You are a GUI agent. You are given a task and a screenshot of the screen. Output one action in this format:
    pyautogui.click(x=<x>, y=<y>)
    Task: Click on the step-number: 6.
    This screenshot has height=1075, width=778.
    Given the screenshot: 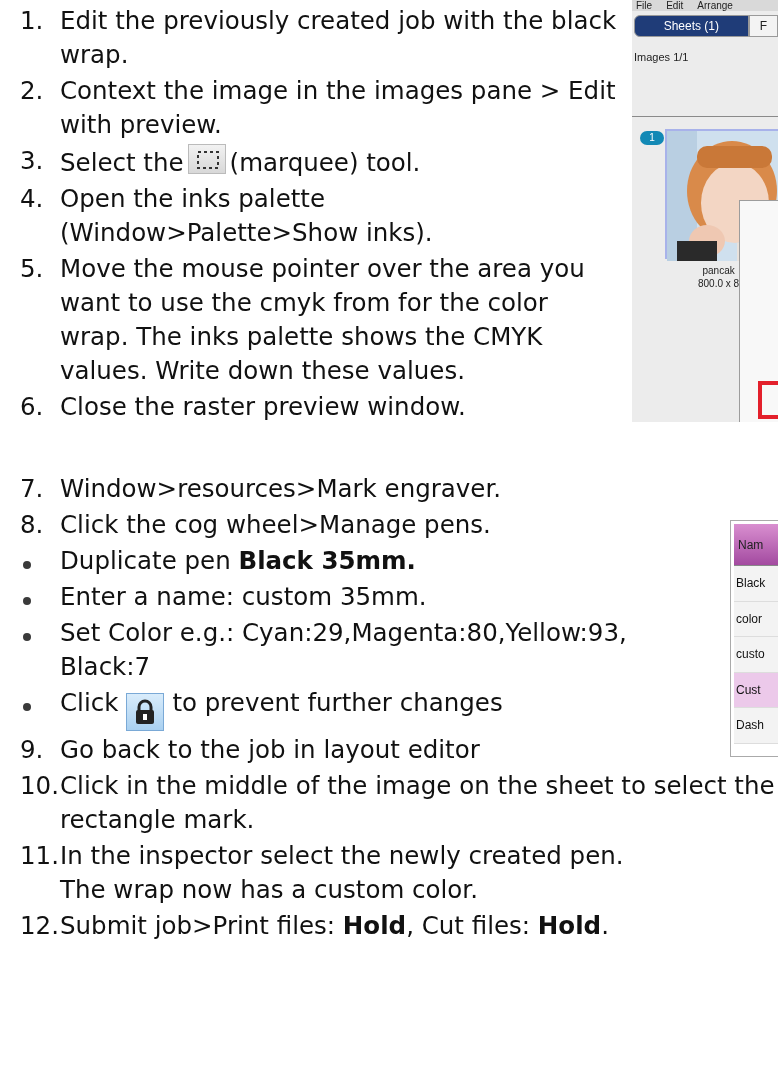 What is the action you would take?
    pyautogui.click(x=32, y=406)
    